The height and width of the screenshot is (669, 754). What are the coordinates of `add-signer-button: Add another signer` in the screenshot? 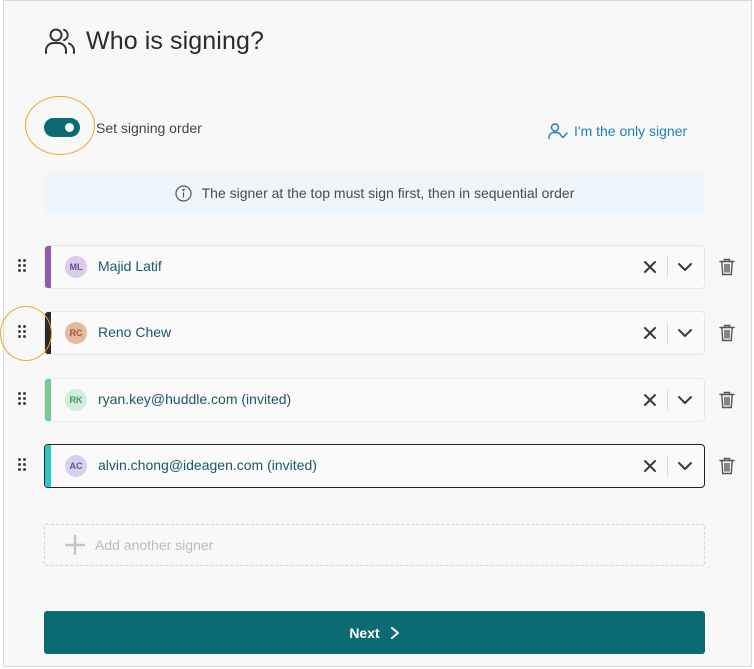 It's located at (374, 545).